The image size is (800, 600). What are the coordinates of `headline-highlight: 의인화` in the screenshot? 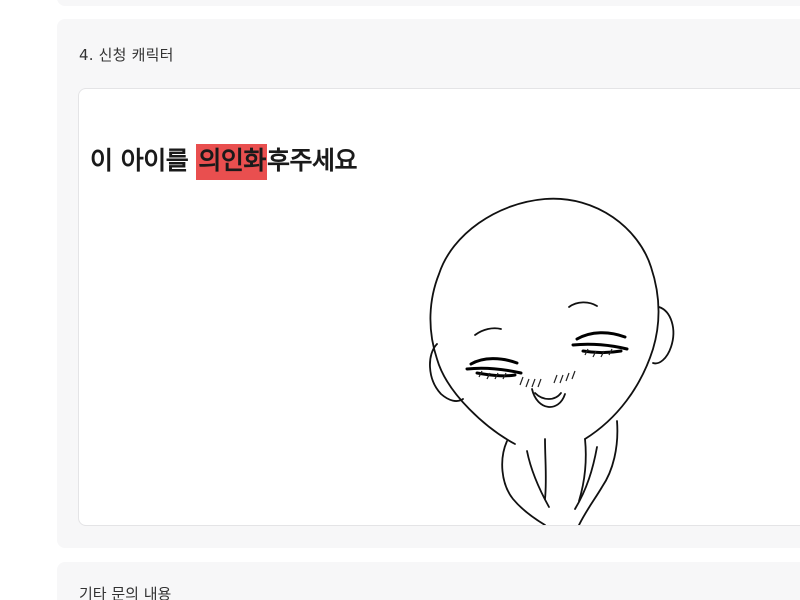 It's located at (231, 162).